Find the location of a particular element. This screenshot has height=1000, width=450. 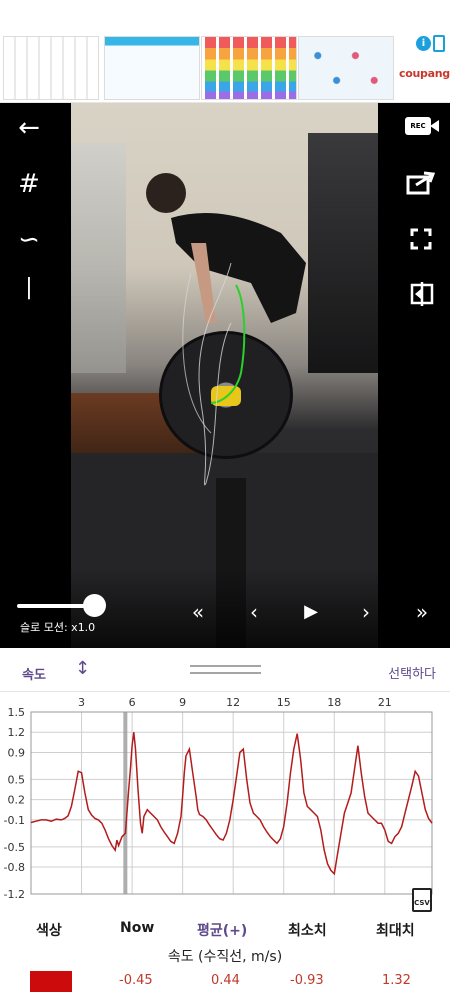

previous-frame-icon: ‹ is located at coordinates (254, 612).